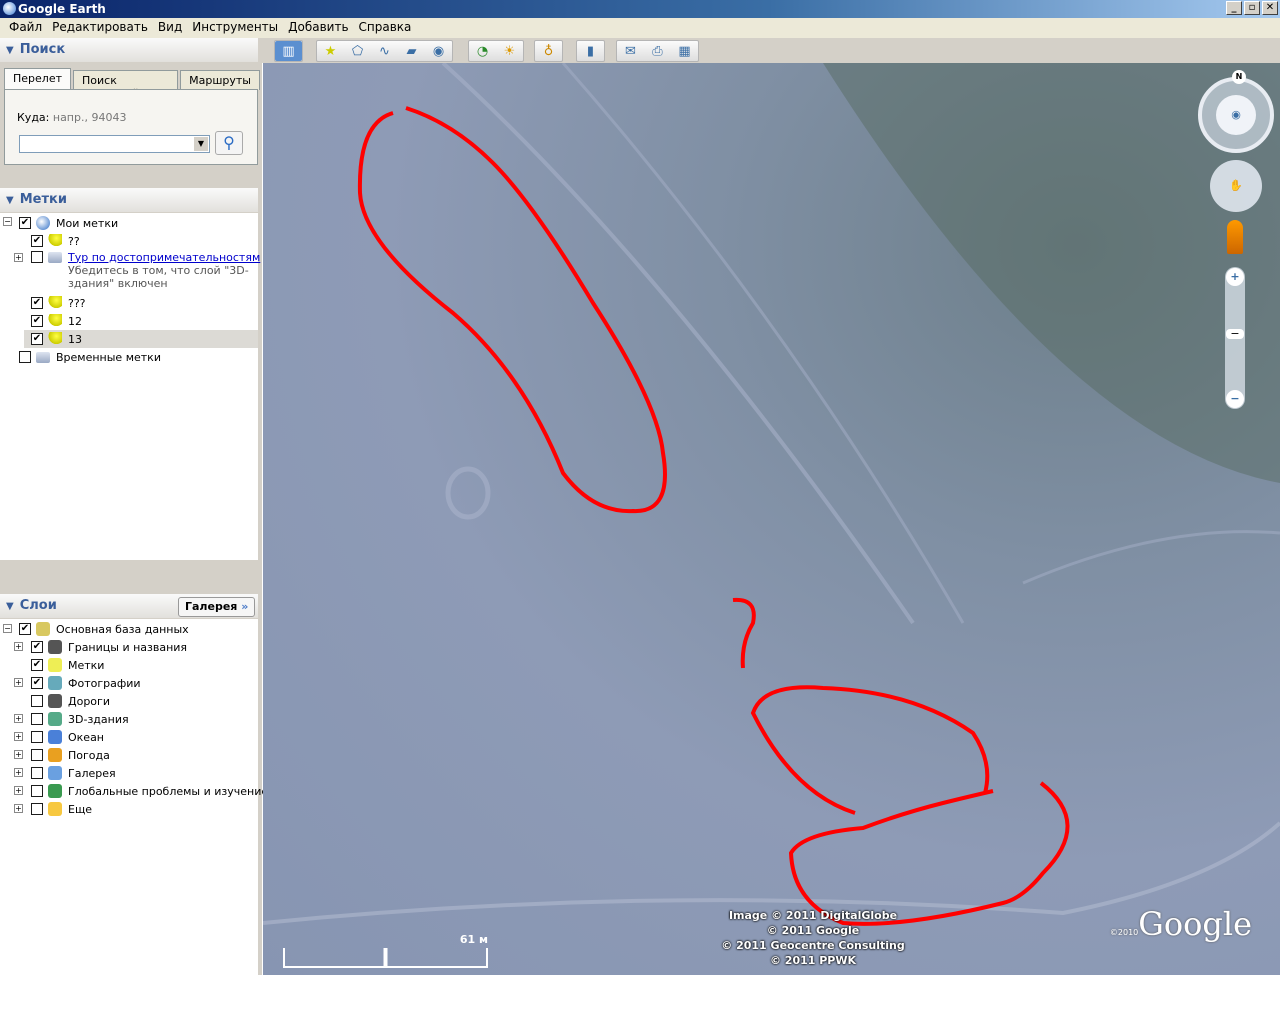  What do you see at coordinates (129, 50) in the screenshot?
I see `search-section-header: ▼ Поиск` at bounding box center [129, 50].